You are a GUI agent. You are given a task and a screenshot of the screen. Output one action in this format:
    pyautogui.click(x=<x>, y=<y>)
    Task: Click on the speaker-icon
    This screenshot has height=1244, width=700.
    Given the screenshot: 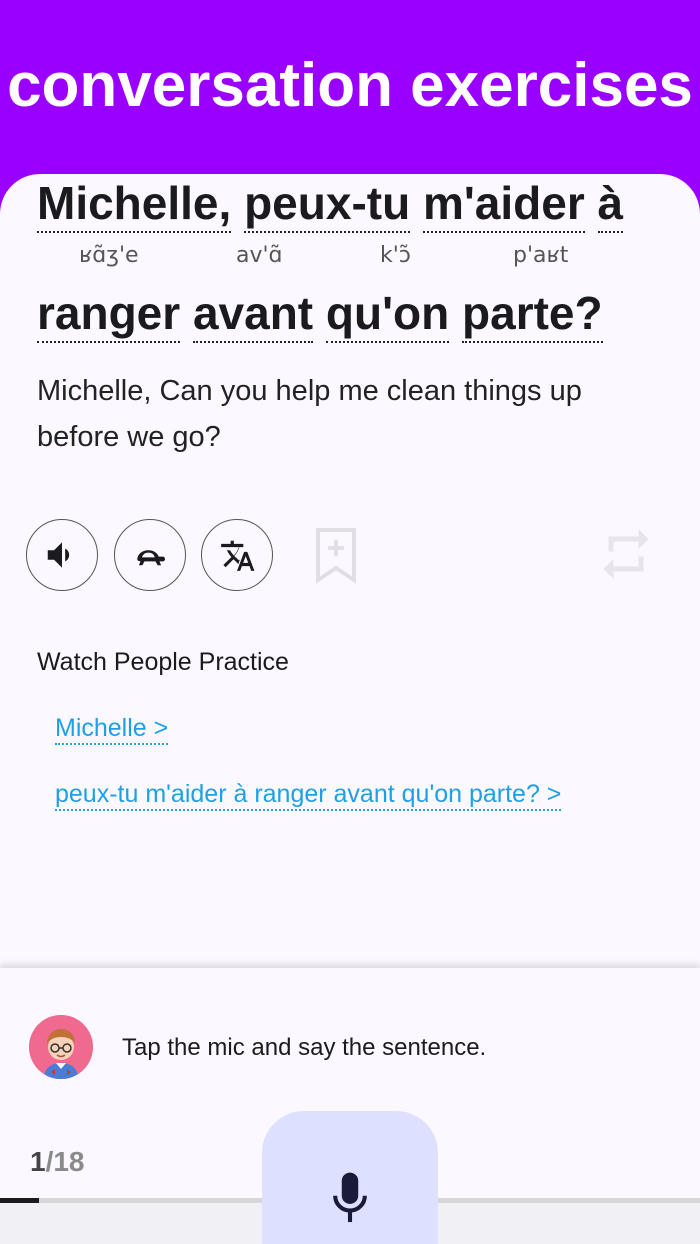 What is the action you would take?
    pyautogui.click(x=58, y=555)
    